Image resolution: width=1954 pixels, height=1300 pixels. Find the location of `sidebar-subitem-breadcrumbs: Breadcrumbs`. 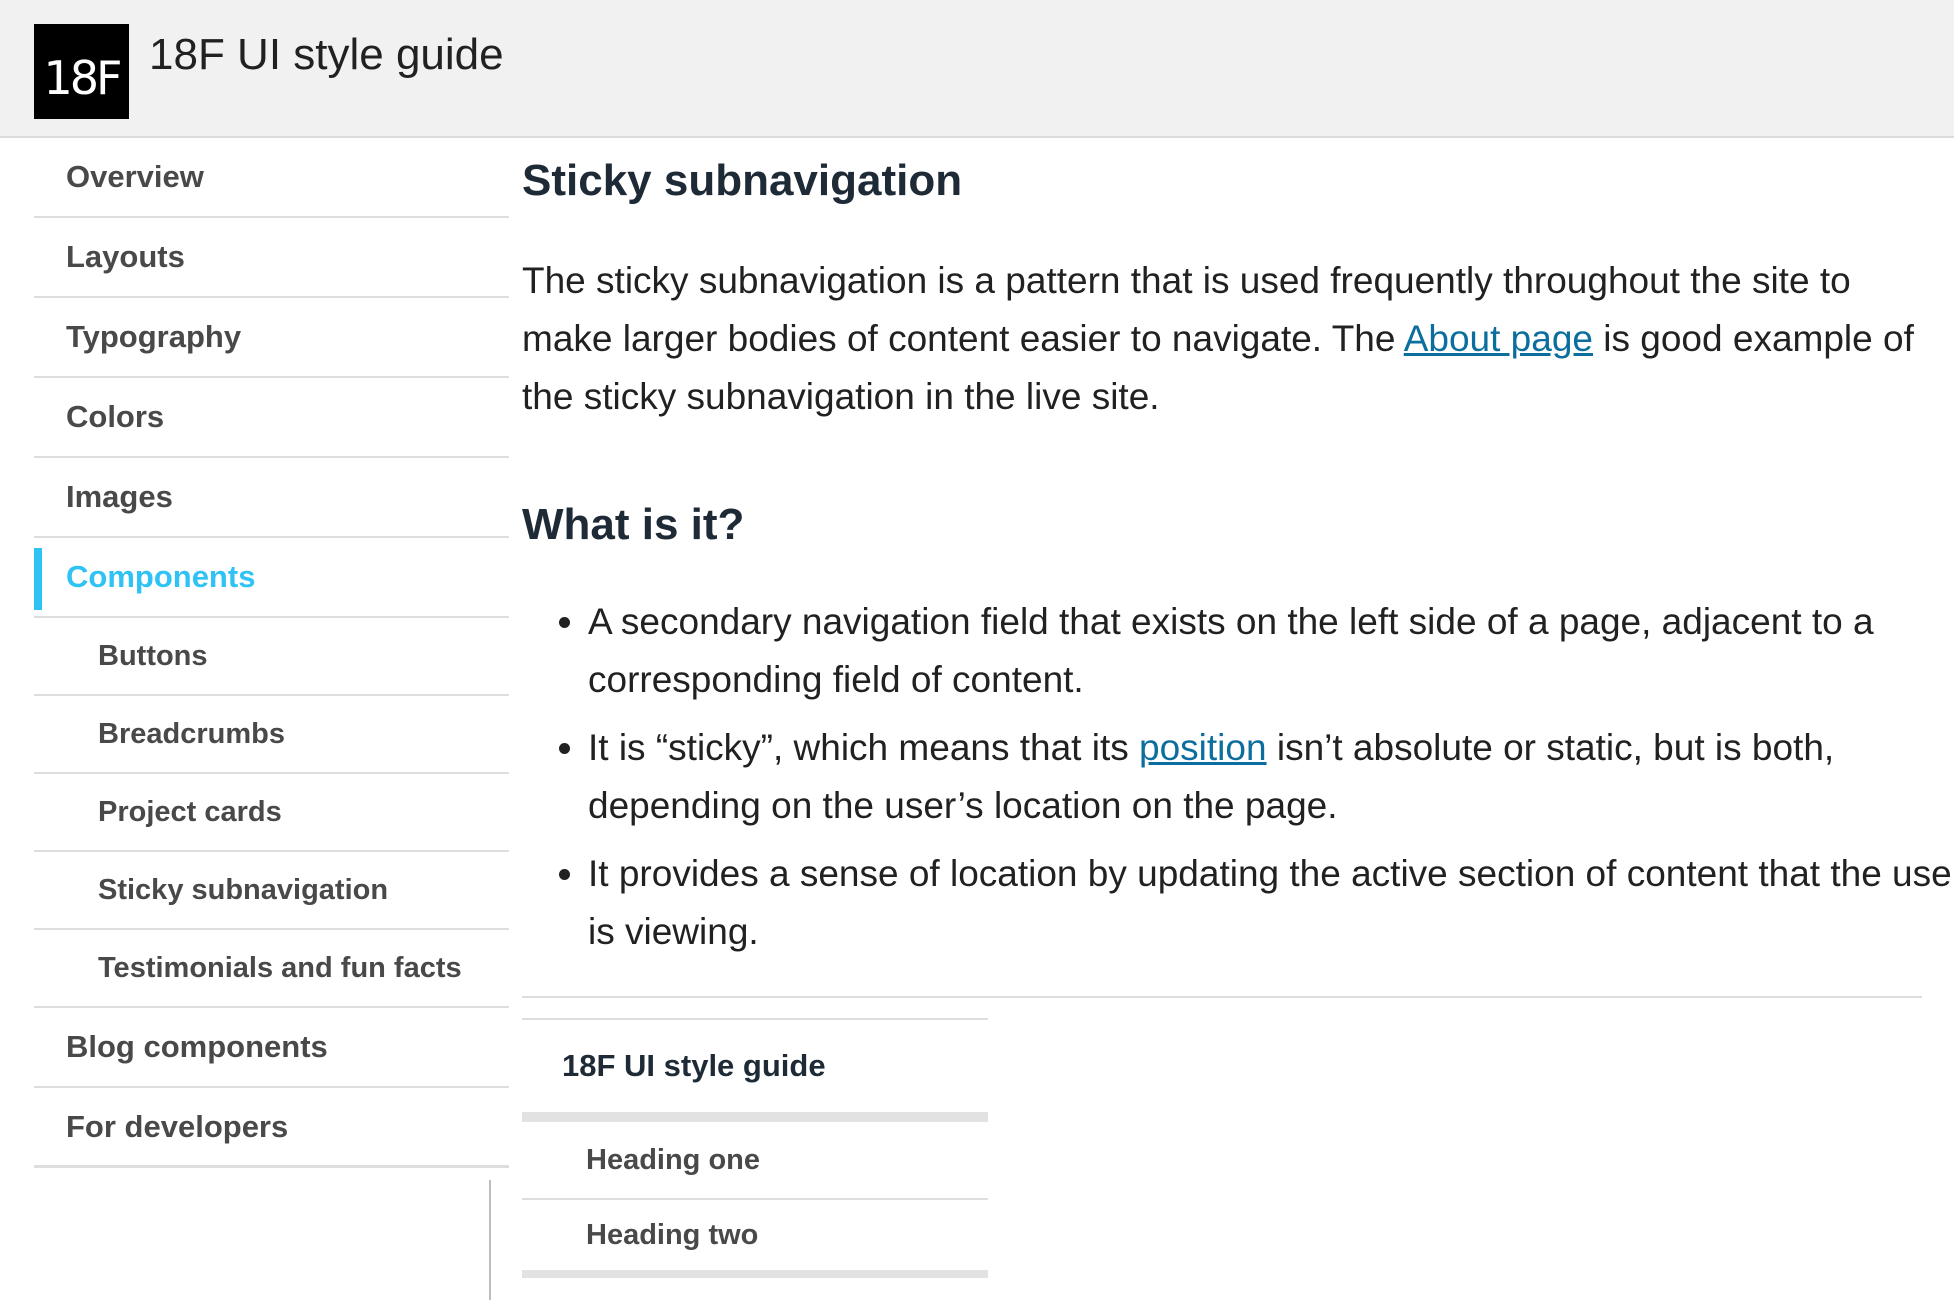

sidebar-subitem-breadcrumbs: Breadcrumbs is located at coordinates (271, 735).